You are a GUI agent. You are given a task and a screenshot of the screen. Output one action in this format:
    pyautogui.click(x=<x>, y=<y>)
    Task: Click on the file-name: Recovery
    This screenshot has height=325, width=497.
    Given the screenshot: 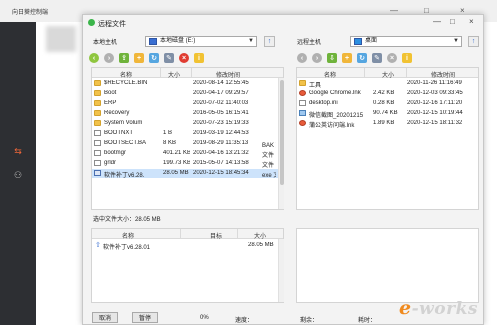 What is the action you would take?
    pyautogui.click(x=117, y=113)
    